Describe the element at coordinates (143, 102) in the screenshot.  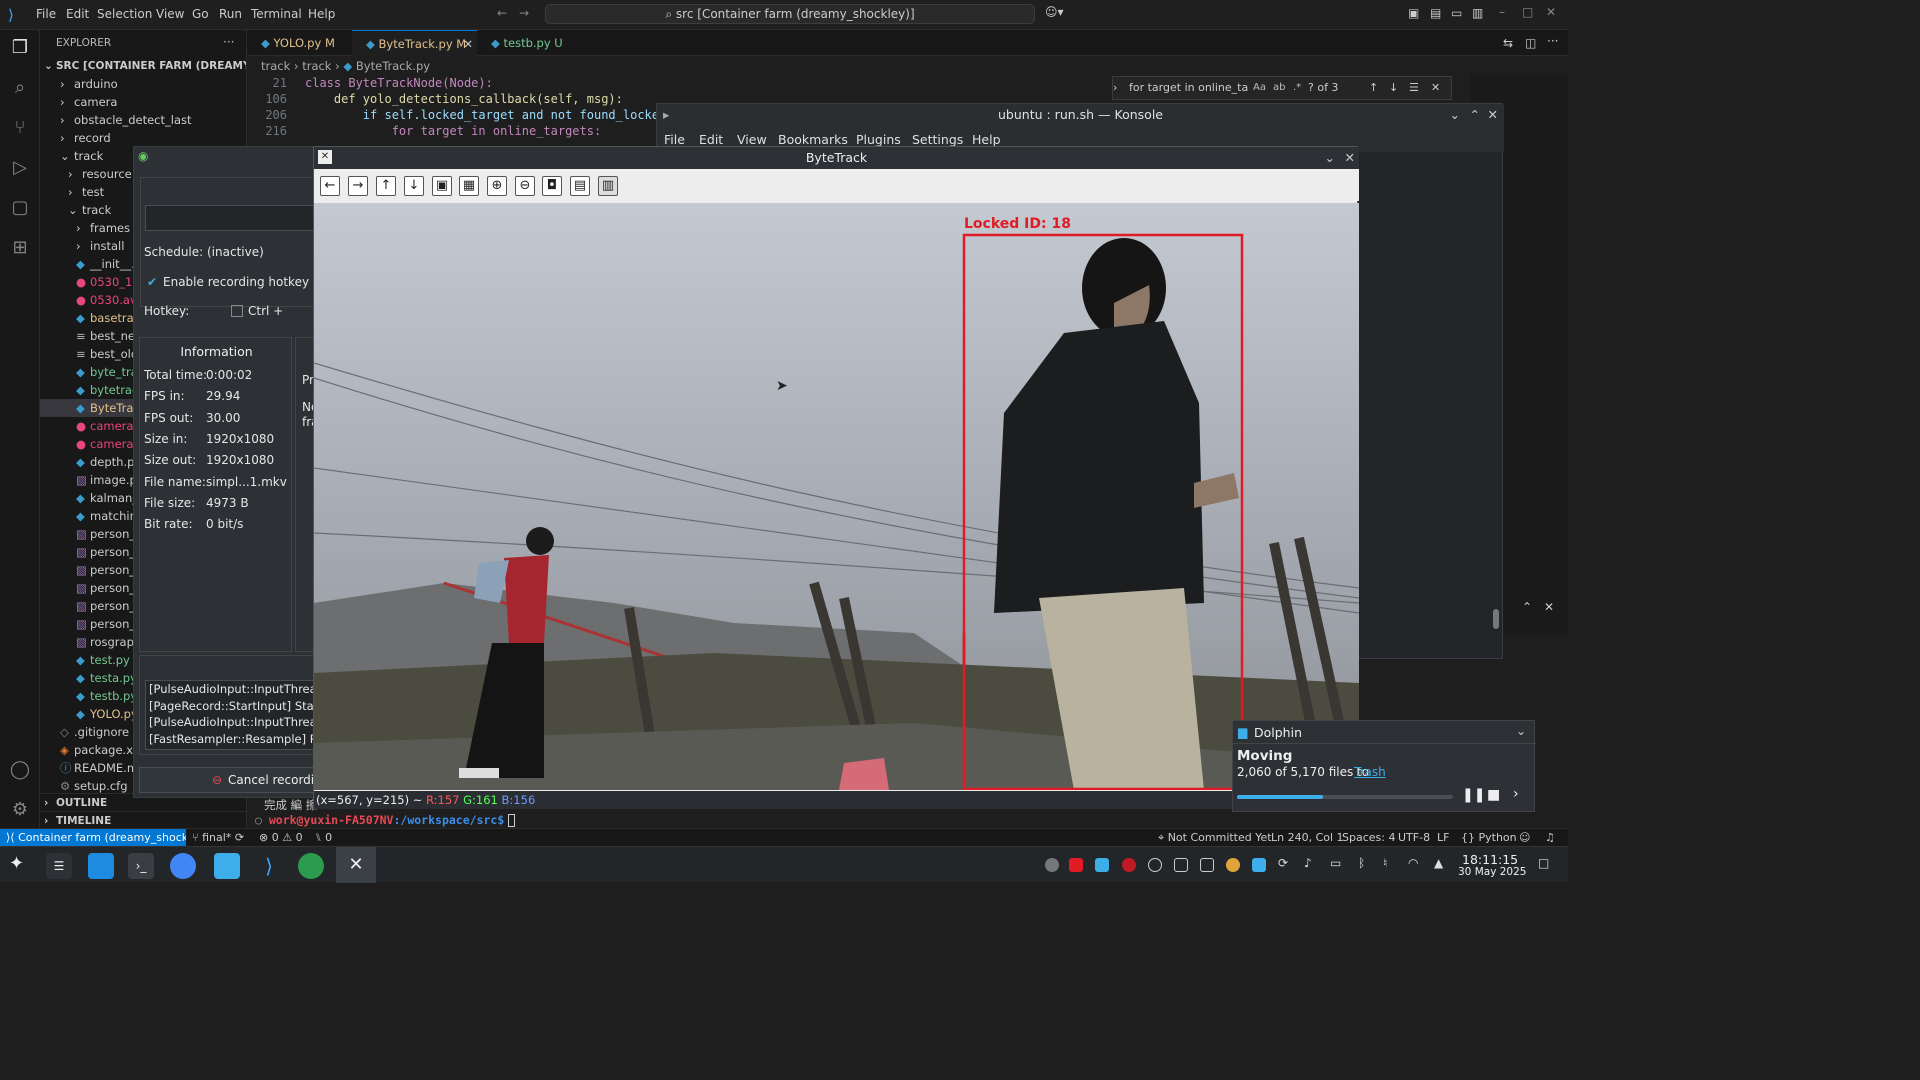
I see `tree-item-folder: › camera` at that location.